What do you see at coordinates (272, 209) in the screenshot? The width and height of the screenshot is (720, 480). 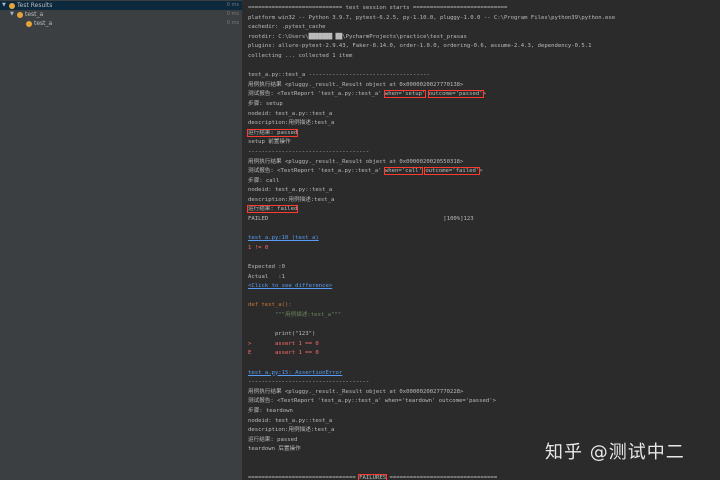 I see `highlight-box: 运行结果: failed` at bounding box center [272, 209].